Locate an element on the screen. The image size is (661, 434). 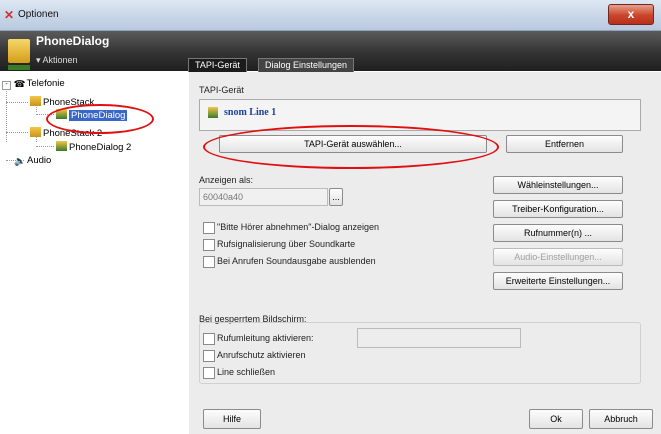
tapi-device-box: snom Line 1 is located at coordinates (420, 115).